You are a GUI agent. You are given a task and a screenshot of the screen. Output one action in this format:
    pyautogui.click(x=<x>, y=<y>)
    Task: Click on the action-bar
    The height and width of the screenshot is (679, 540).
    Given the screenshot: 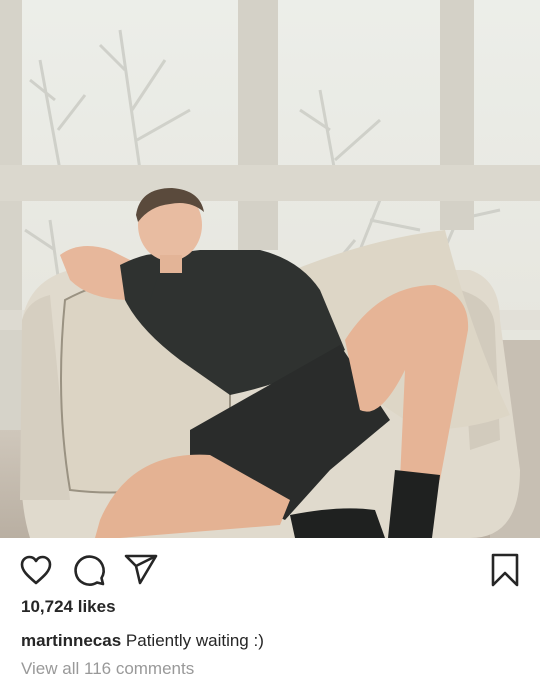 What is the action you would take?
    pyautogui.click(x=270, y=569)
    